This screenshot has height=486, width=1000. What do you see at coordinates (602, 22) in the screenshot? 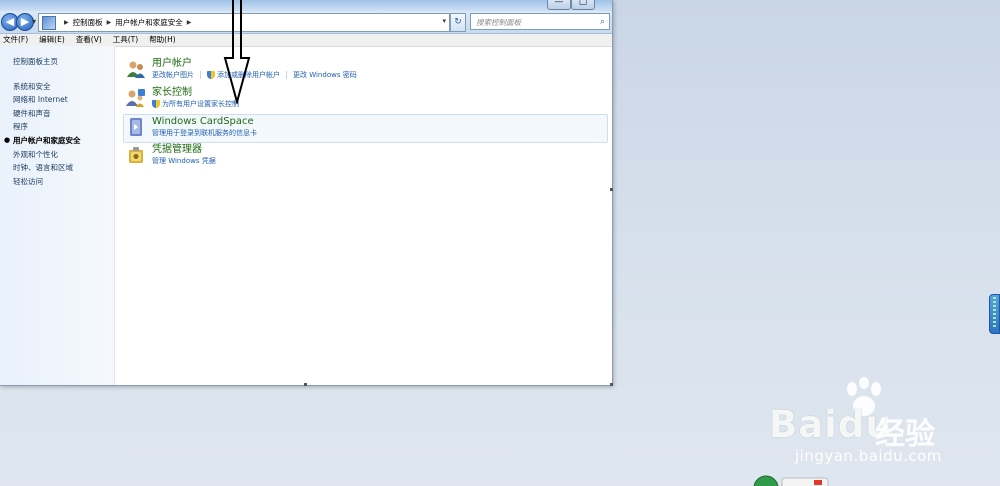
I see `search-icon: ⌕` at bounding box center [602, 22].